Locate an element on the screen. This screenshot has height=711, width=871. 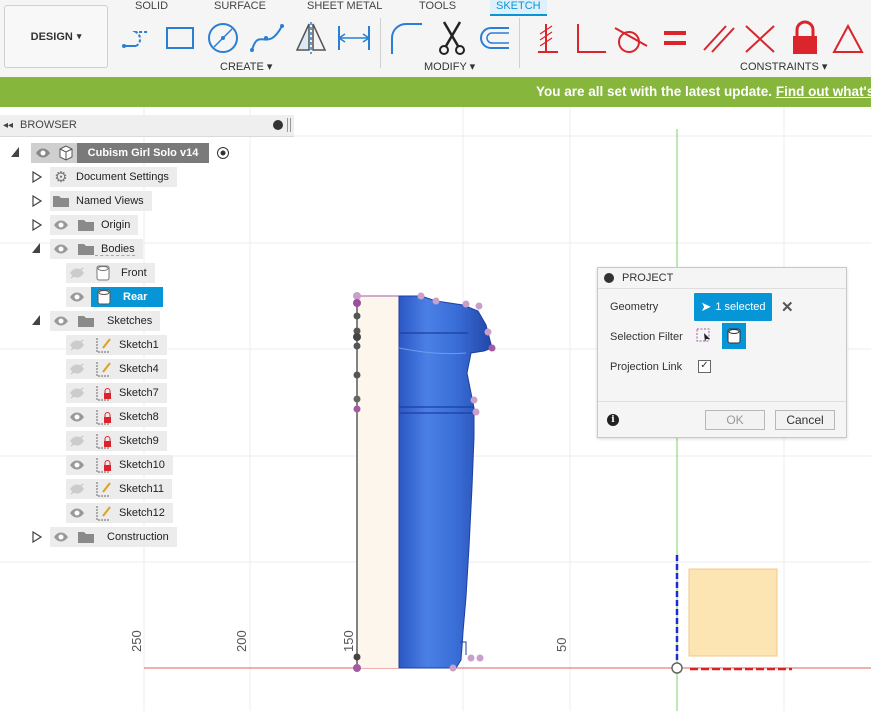
browser-root-document: Cubism Girl Solo v14 is located at coordinates (130, 153).